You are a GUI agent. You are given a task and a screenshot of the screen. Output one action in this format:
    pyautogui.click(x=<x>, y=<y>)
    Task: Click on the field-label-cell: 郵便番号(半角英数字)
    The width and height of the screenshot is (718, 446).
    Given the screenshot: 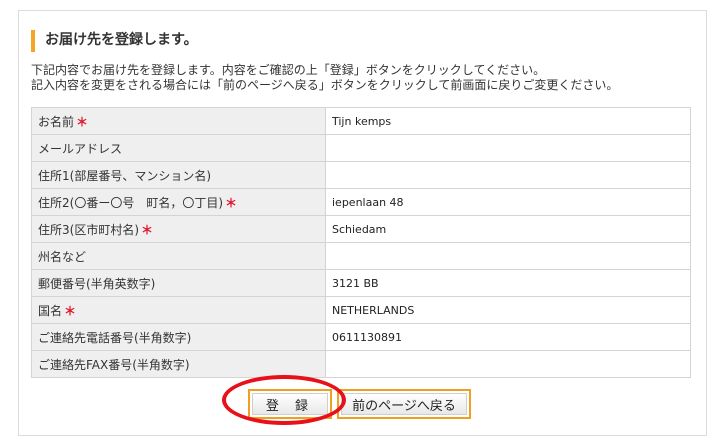 What is the action you would take?
    pyautogui.click(x=178, y=283)
    